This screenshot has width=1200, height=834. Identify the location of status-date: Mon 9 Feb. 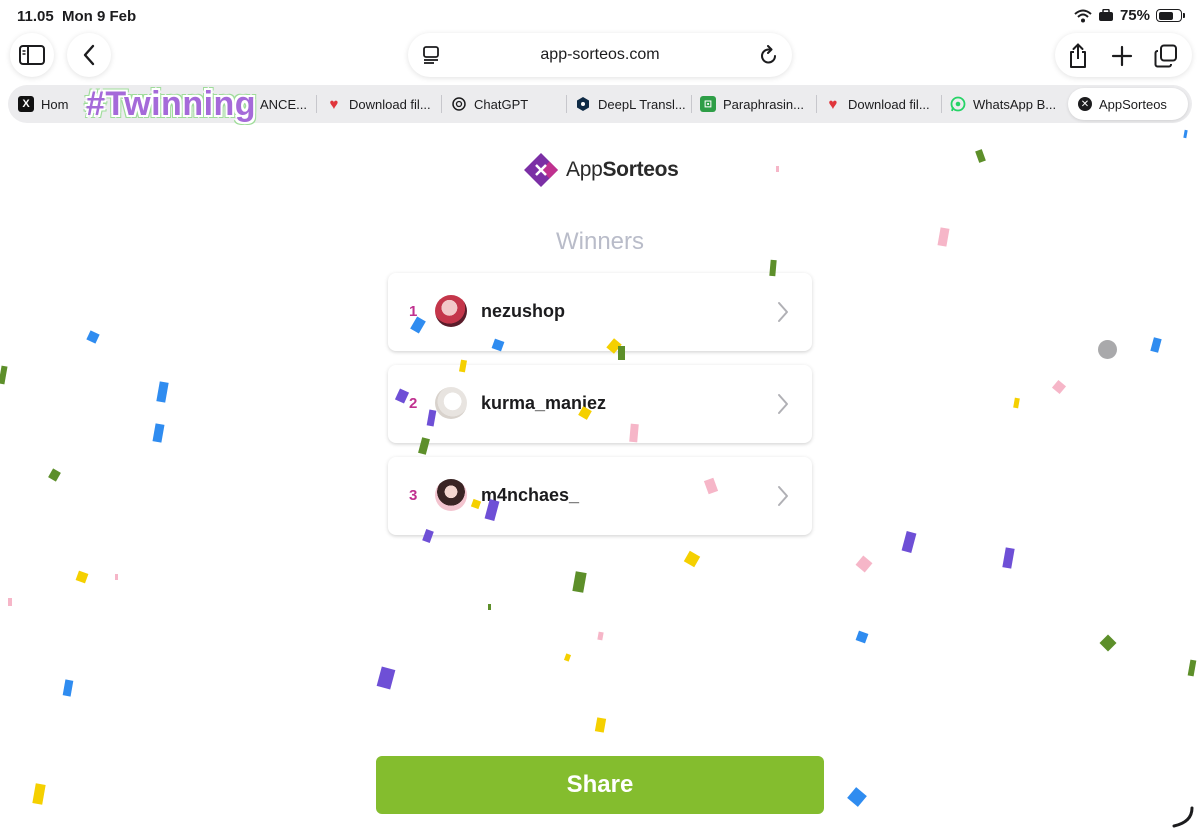
(99, 16).